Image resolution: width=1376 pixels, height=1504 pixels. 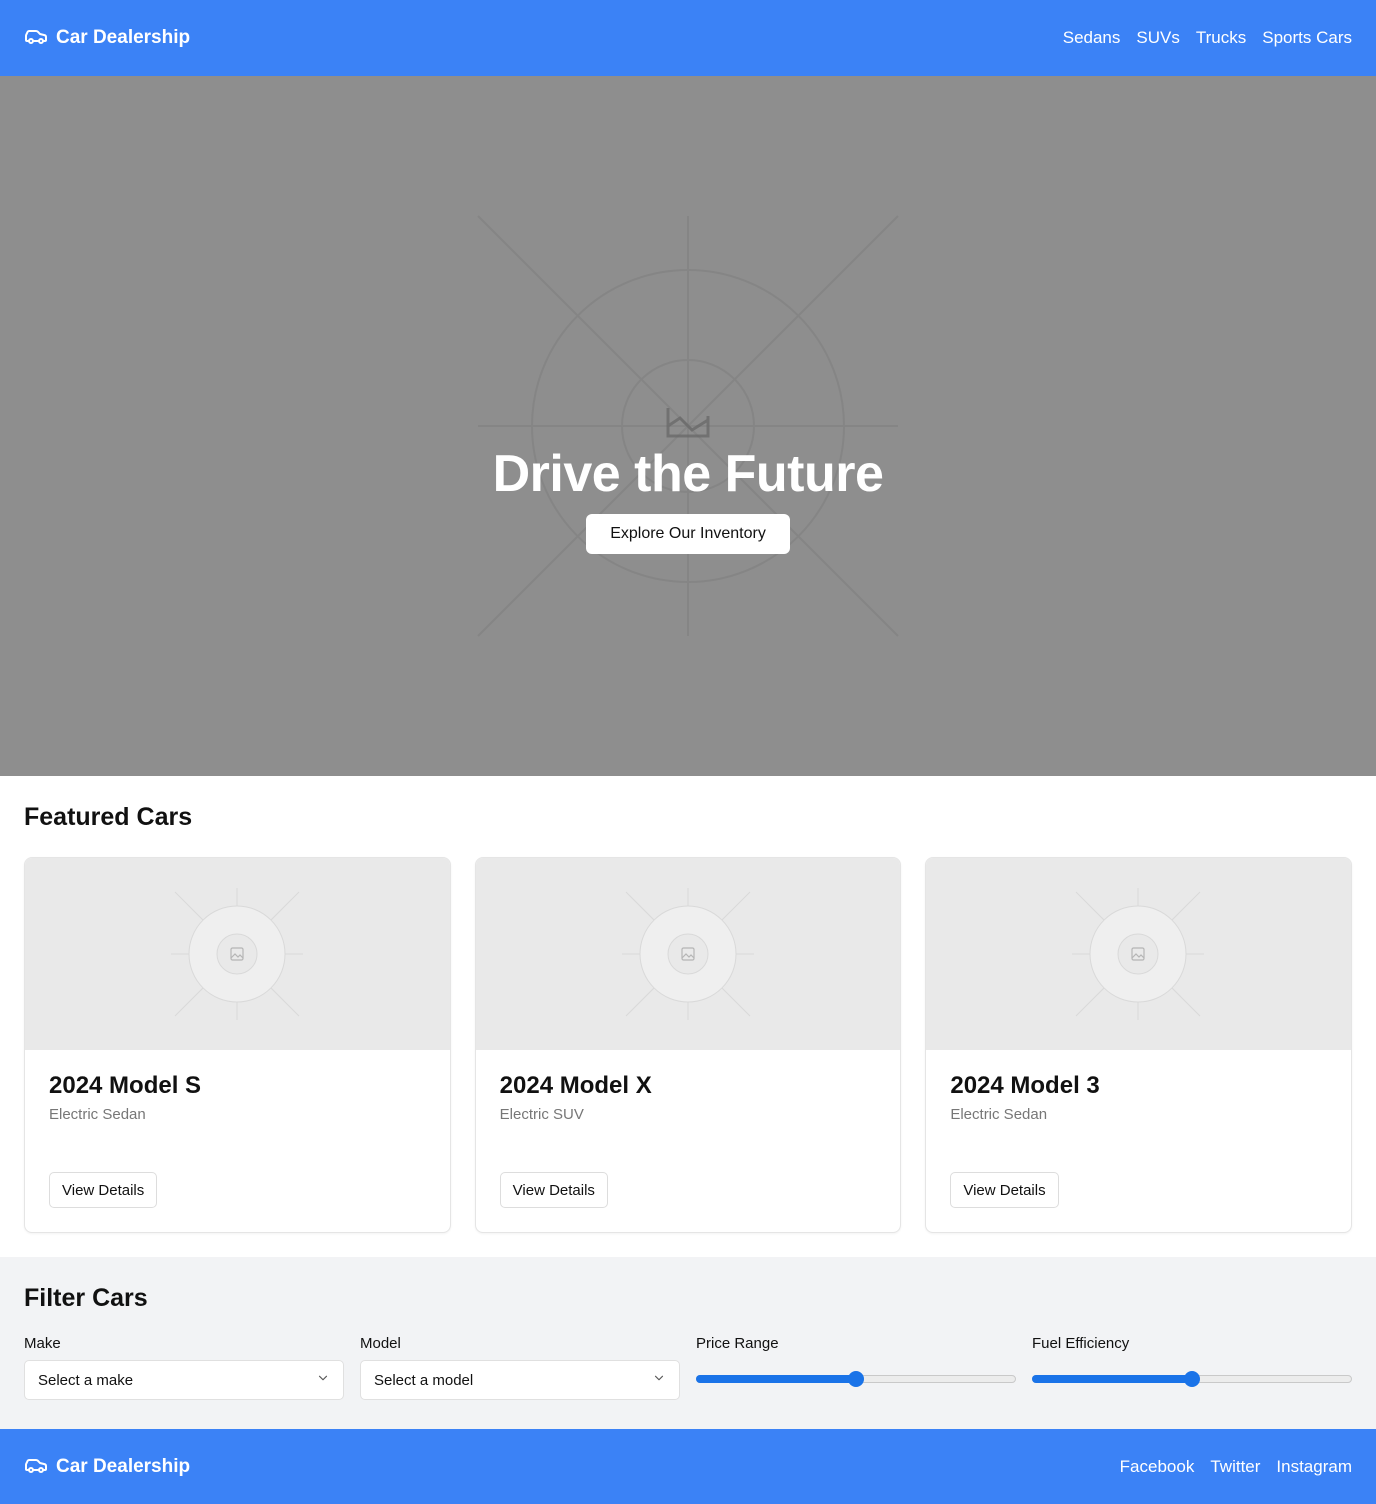 What do you see at coordinates (520, 1380) in the screenshot?
I see `model-select: Select a model` at bounding box center [520, 1380].